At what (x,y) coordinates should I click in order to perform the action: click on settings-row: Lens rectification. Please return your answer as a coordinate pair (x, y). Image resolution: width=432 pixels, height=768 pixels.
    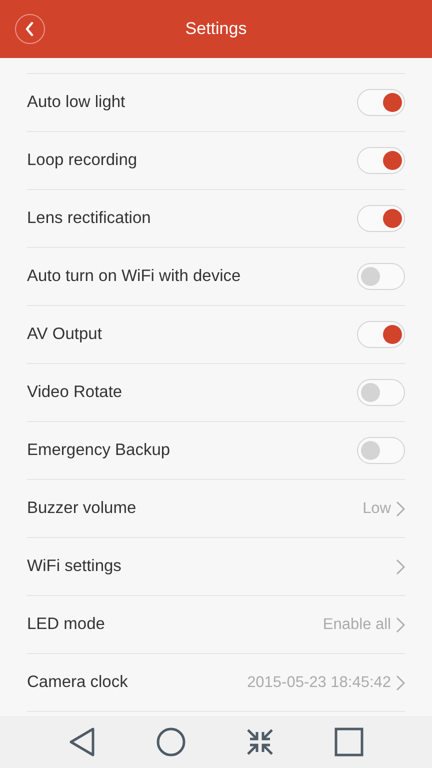
    Looking at the image, I should click on (216, 219).